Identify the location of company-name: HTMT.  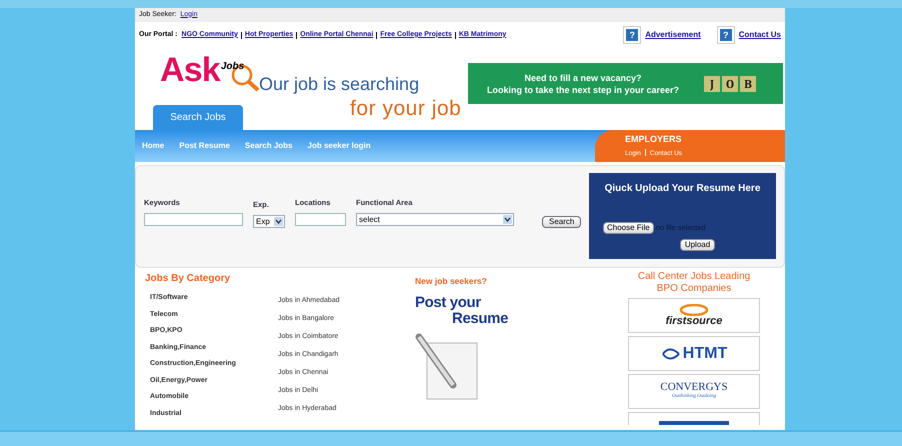
(705, 354).